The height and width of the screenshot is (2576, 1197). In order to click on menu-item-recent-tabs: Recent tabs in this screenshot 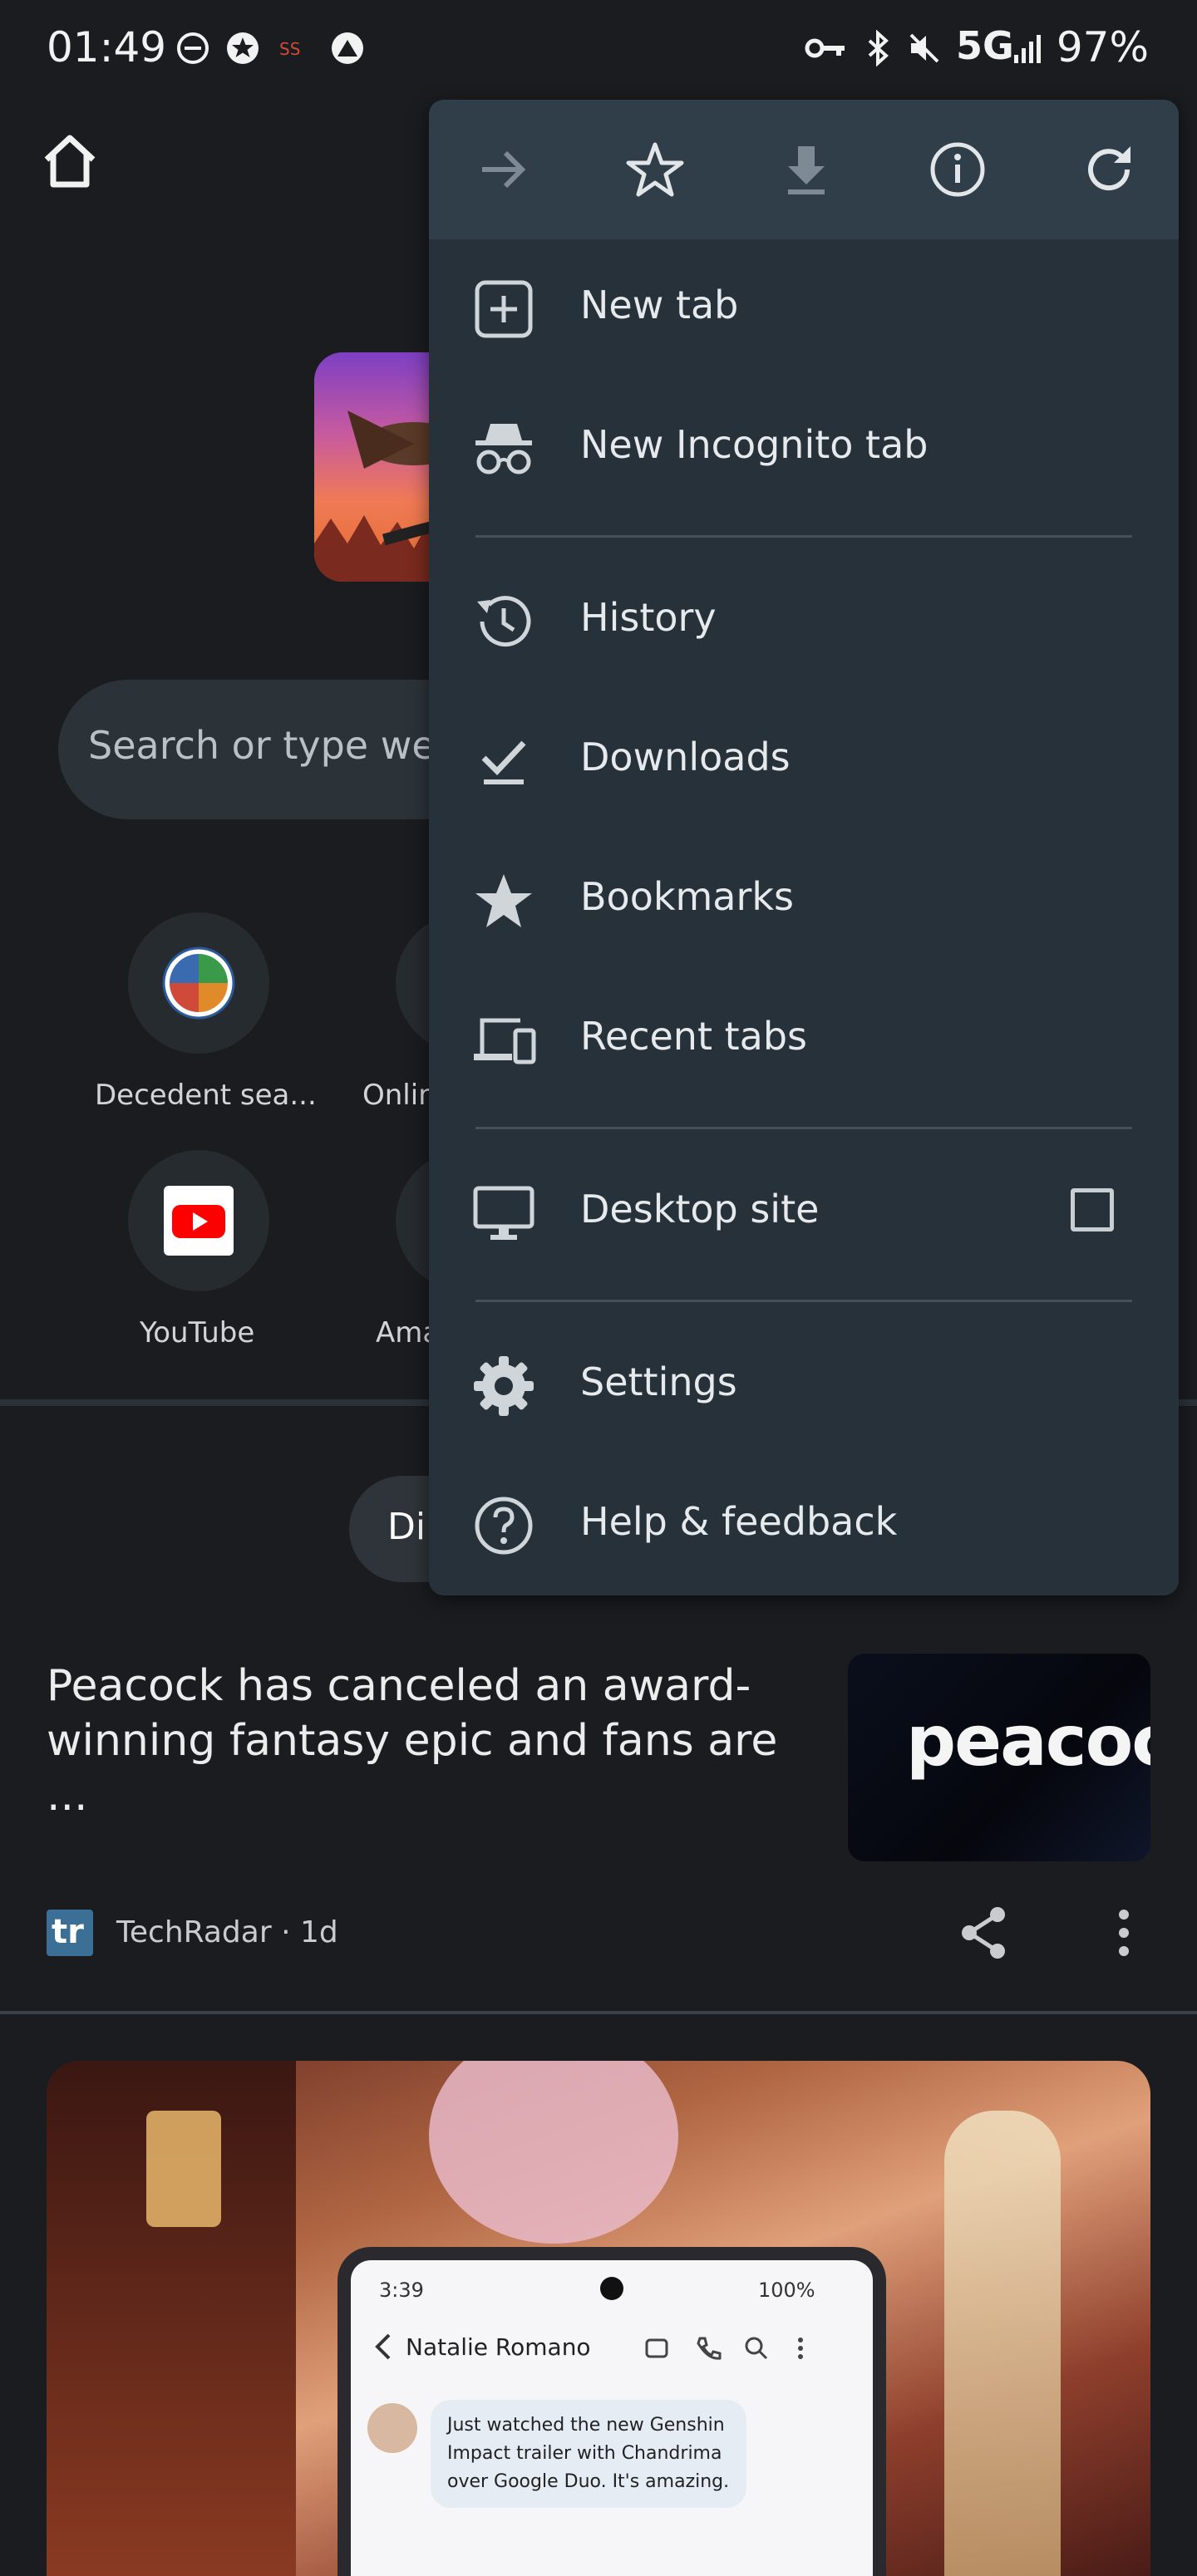, I will do `click(804, 1040)`.